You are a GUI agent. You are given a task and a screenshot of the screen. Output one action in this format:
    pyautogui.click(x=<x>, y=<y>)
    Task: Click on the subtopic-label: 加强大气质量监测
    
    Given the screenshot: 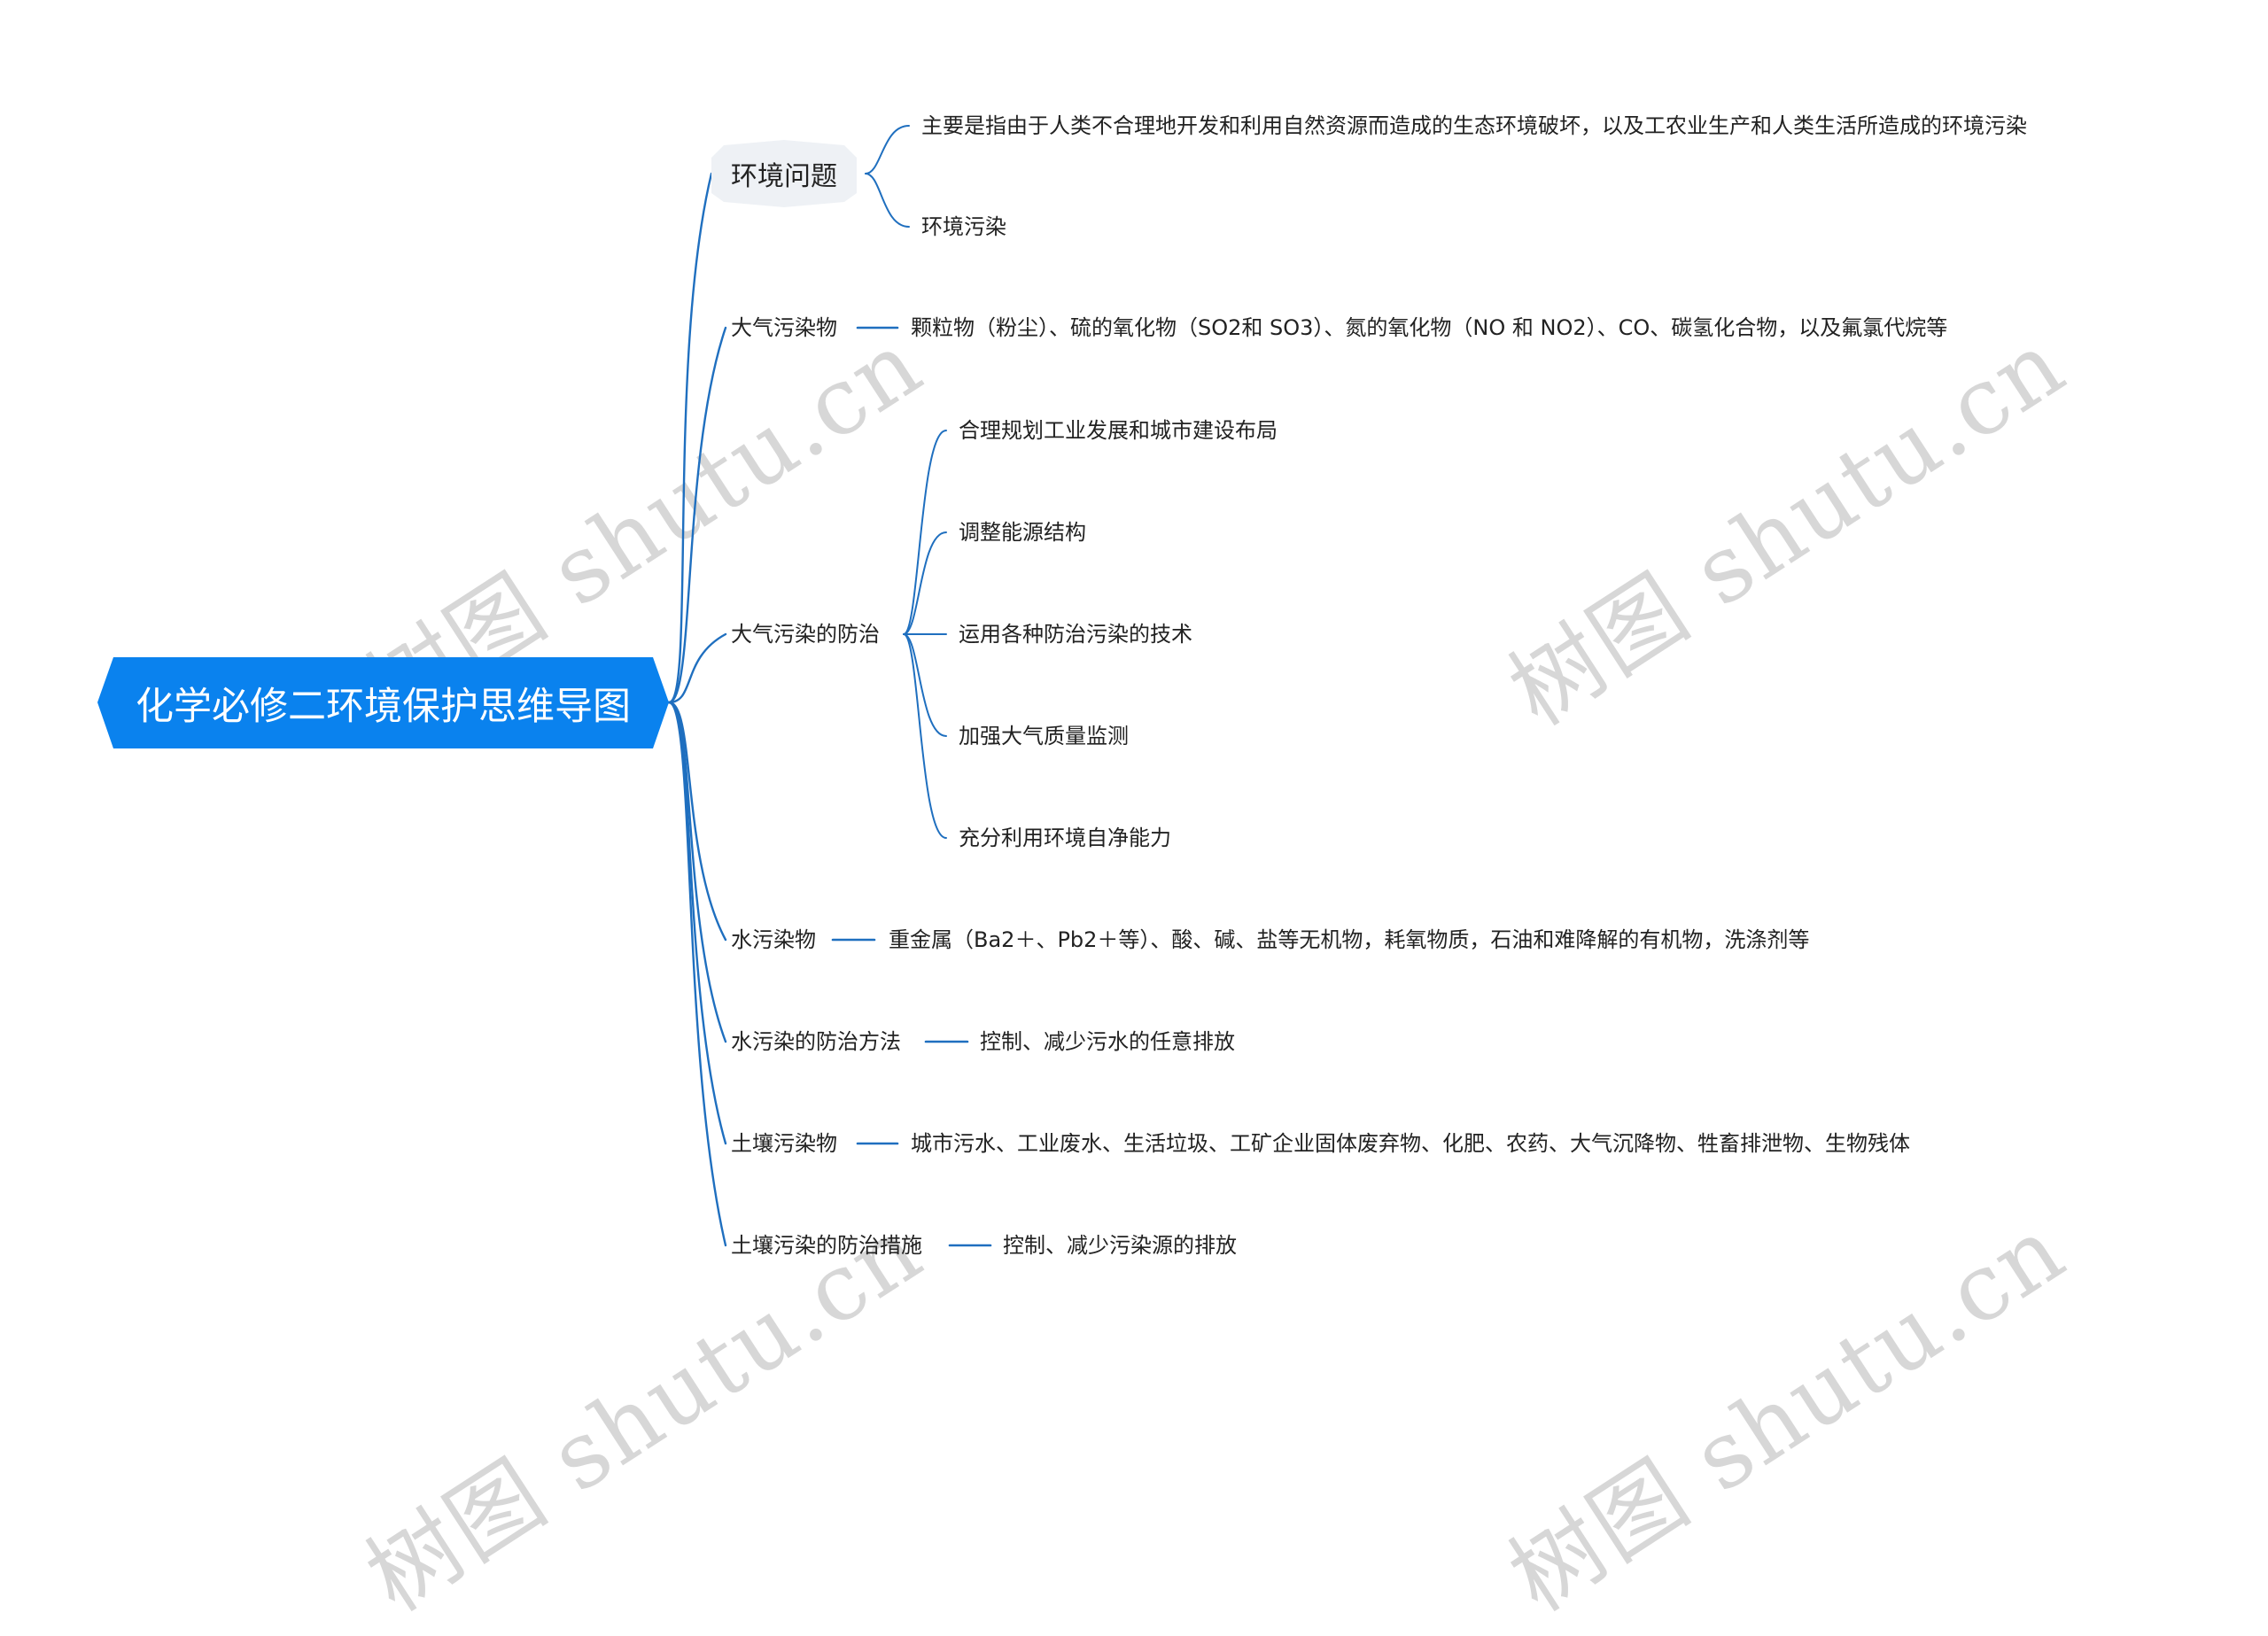 What is the action you would take?
    pyautogui.click(x=1044, y=736)
    